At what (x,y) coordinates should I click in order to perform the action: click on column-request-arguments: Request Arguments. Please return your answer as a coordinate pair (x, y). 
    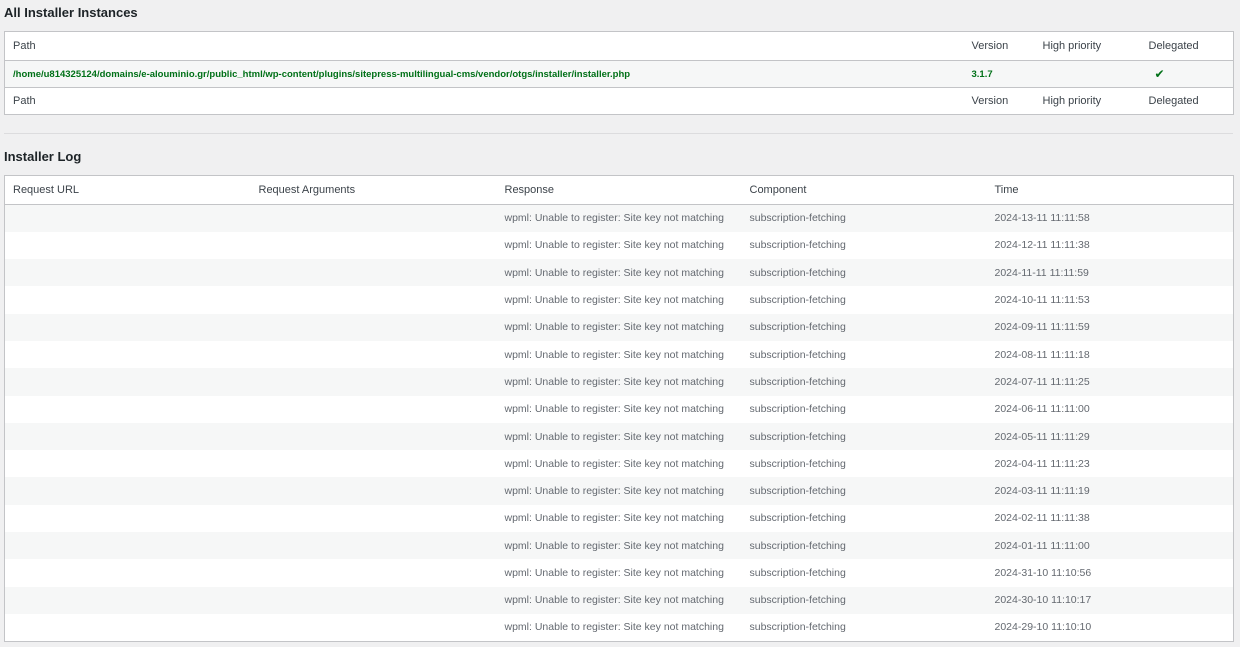
    Looking at the image, I should click on (373, 190).